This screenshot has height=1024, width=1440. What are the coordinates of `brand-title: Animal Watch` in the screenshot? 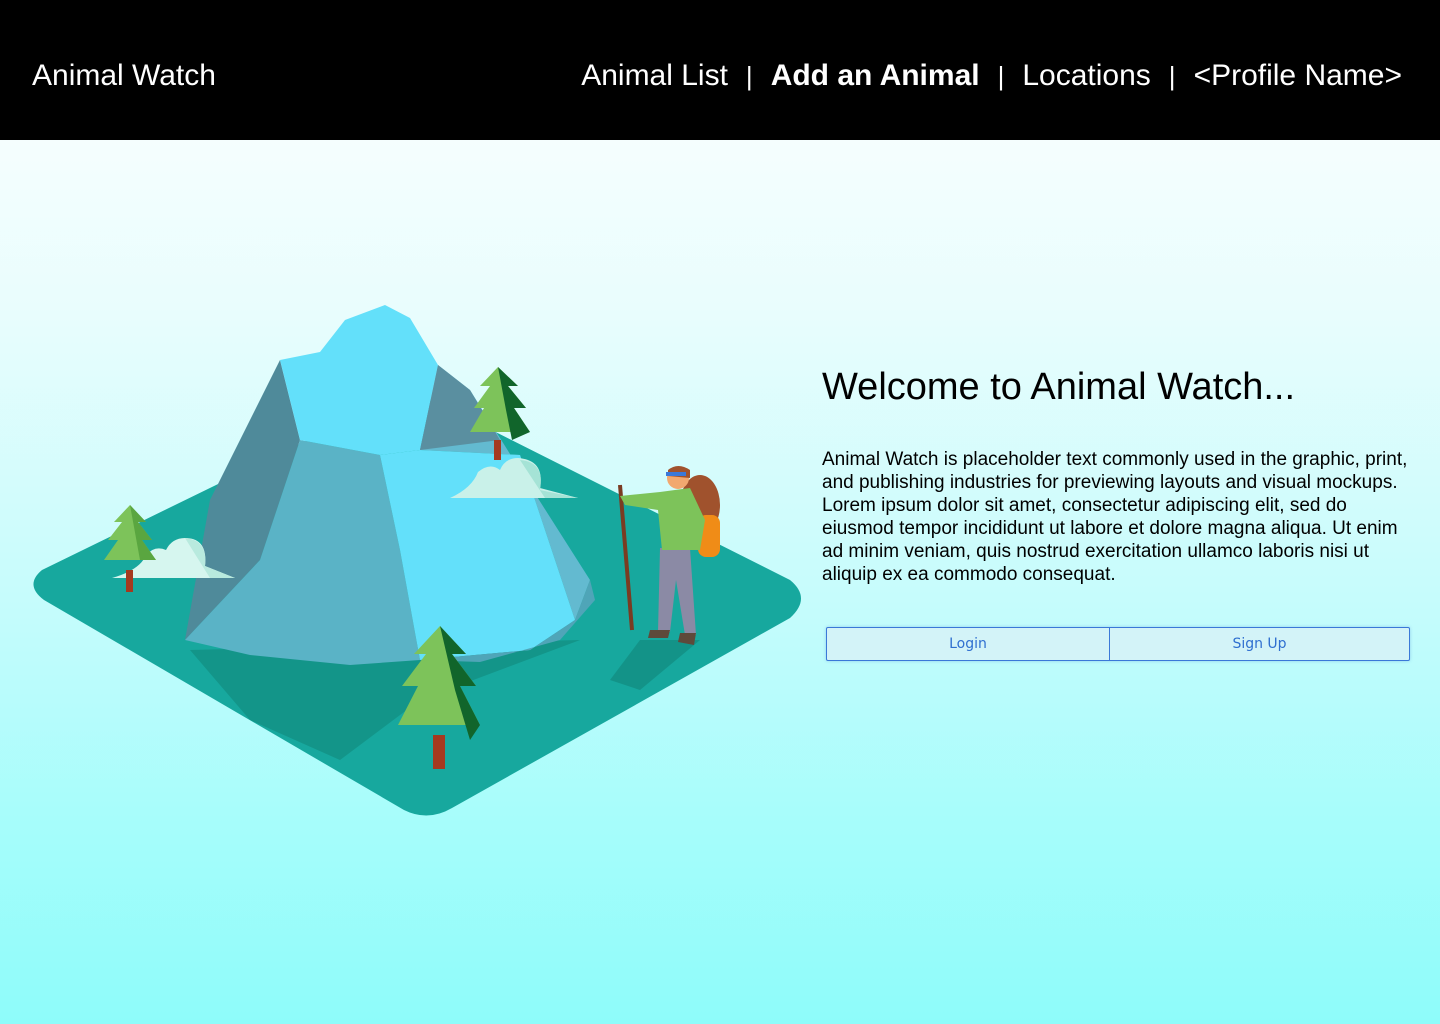 It's located at (124, 76).